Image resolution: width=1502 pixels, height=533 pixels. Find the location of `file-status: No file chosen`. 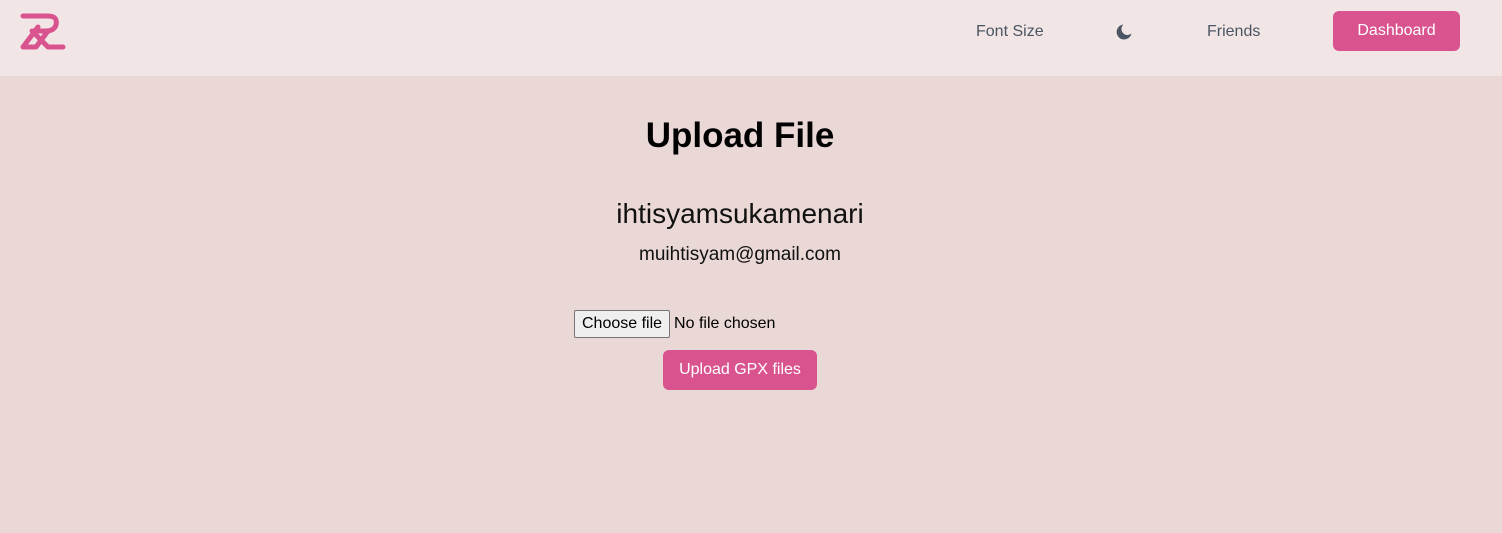

file-status: No file chosen is located at coordinates (725, 323).